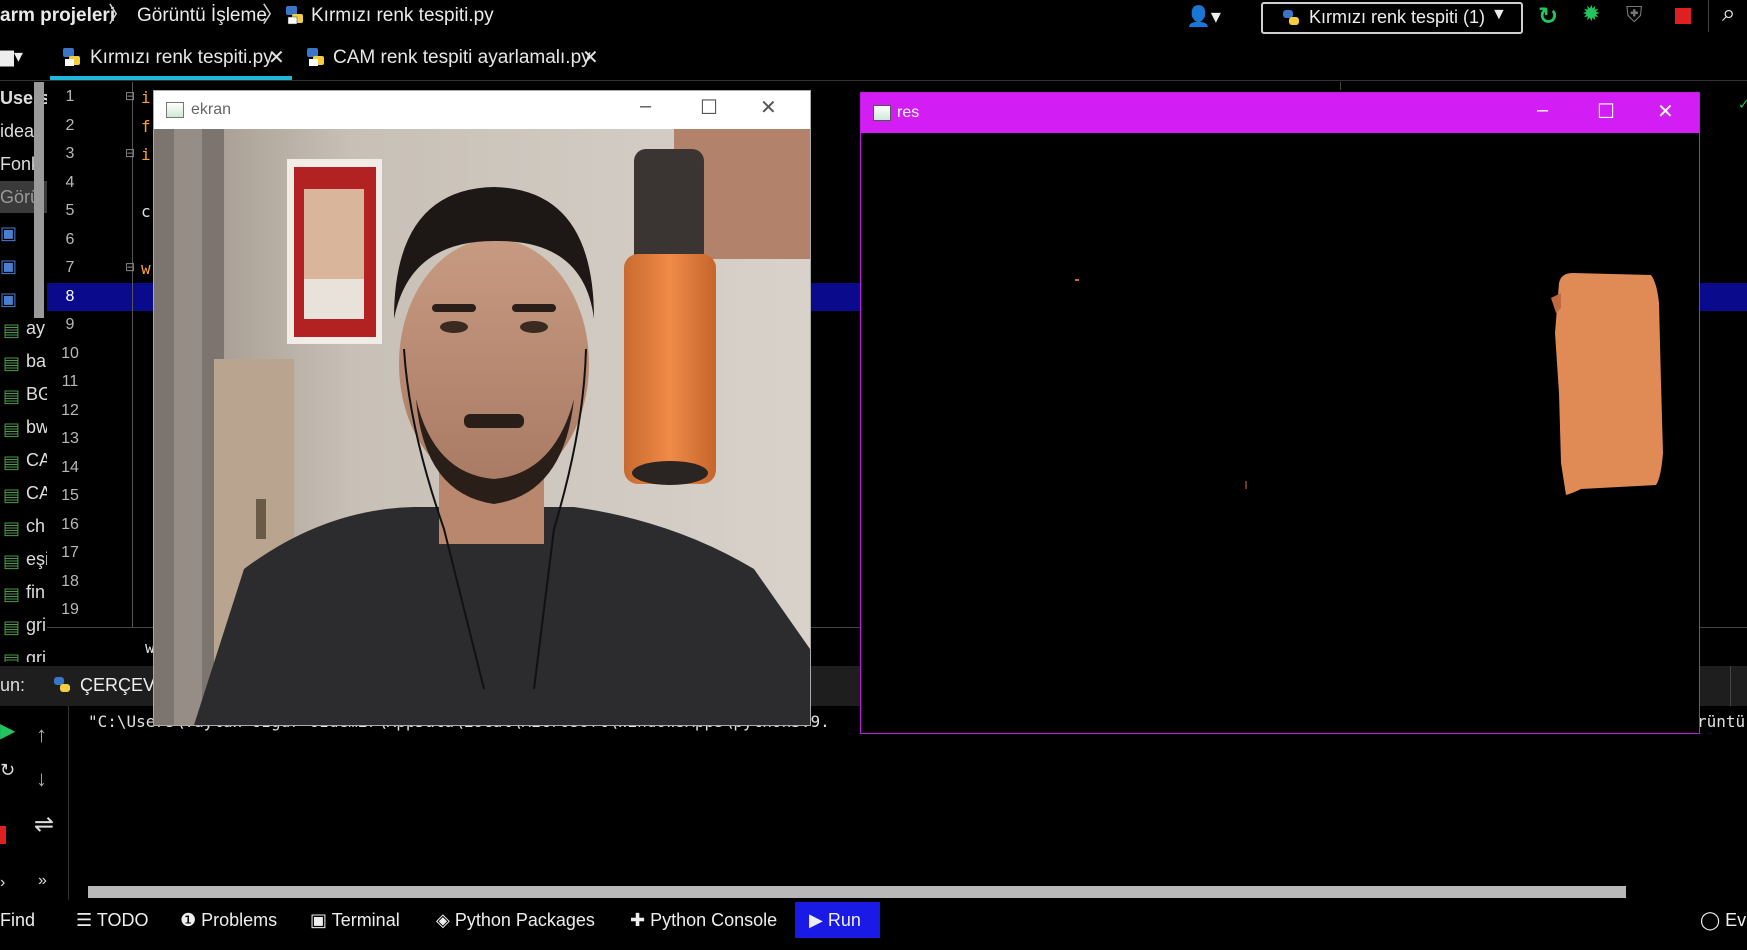 This screenshot has height=950, width=1747. I want to click on right-margin-guide, so click(1340, 86).